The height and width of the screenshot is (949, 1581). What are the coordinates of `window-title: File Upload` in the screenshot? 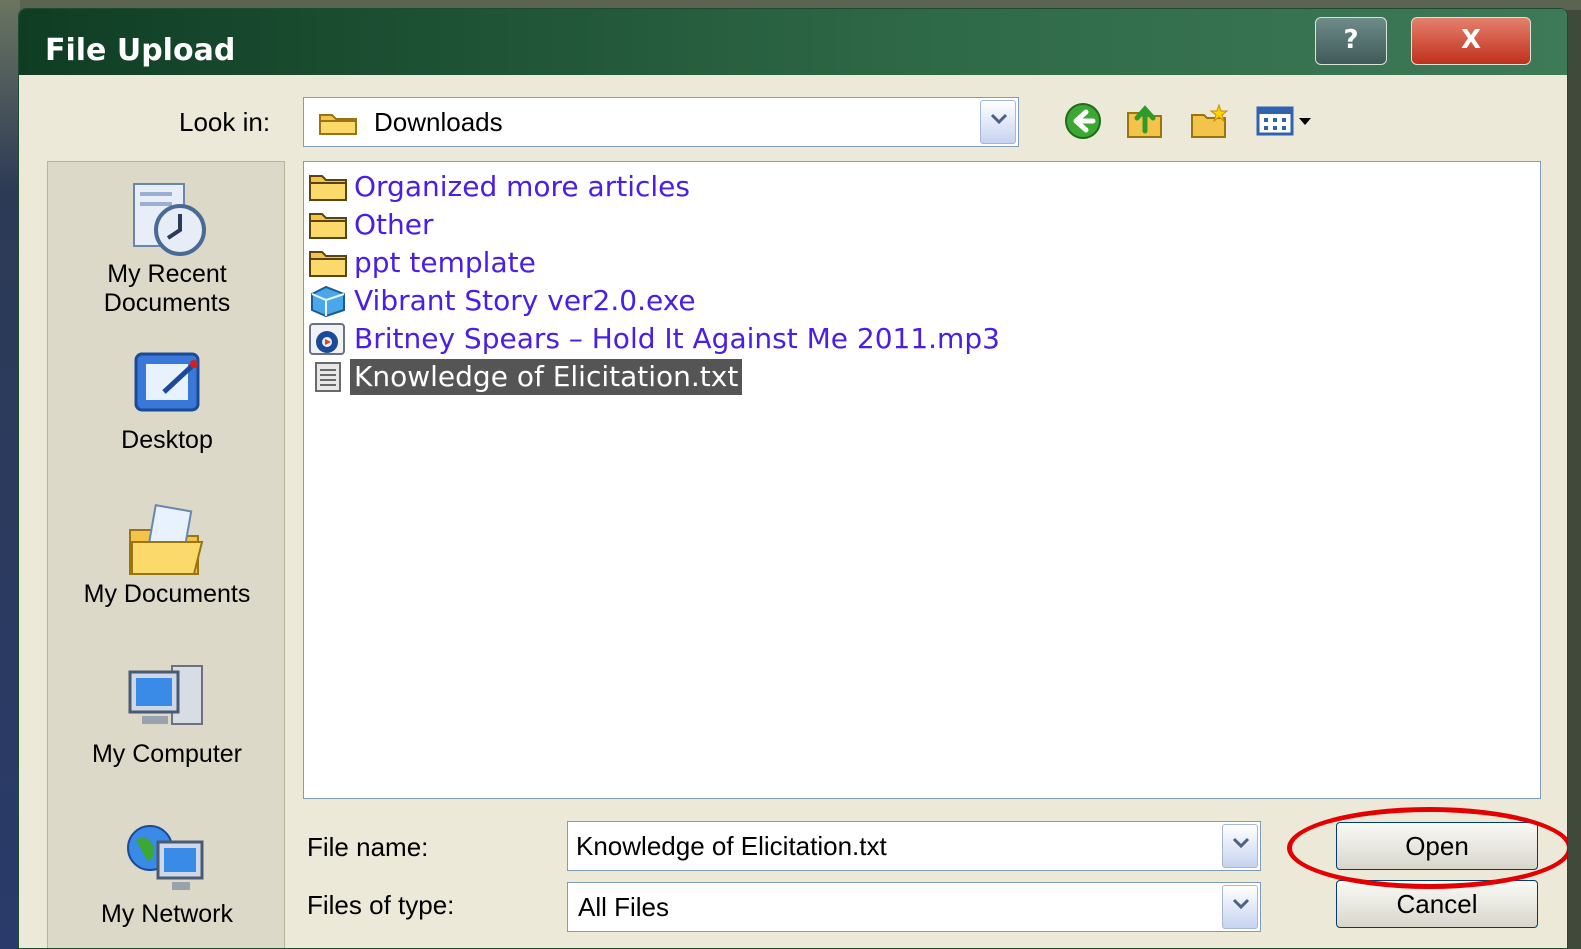 It's located at (140, 50).